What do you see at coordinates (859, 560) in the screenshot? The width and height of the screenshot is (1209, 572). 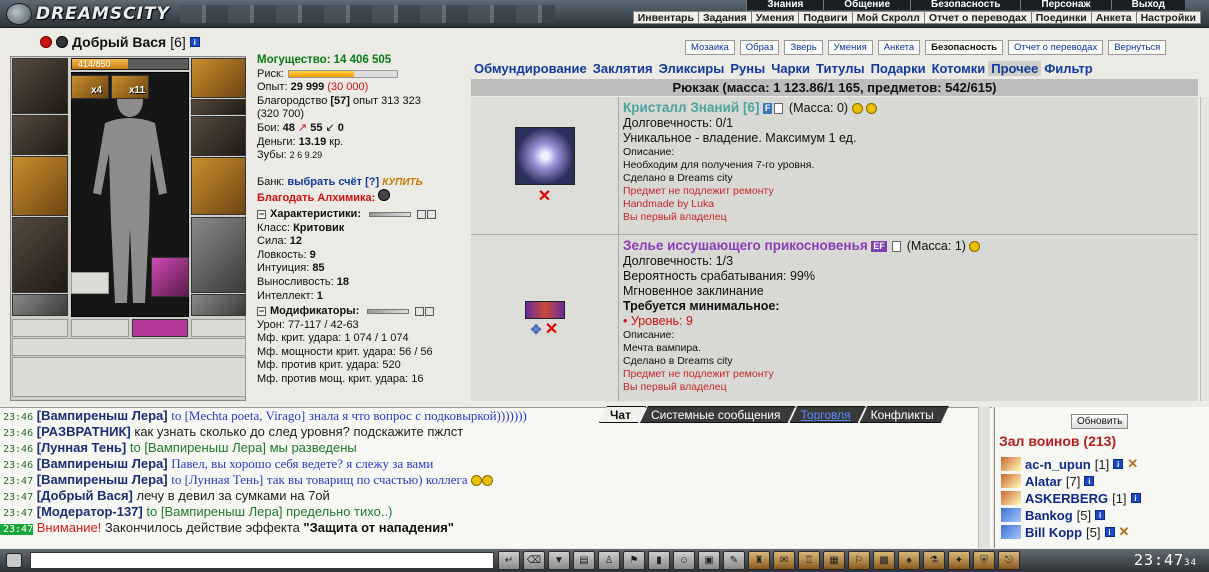 I see `flag-icon: ⚐` at bounding box center [859, 560].